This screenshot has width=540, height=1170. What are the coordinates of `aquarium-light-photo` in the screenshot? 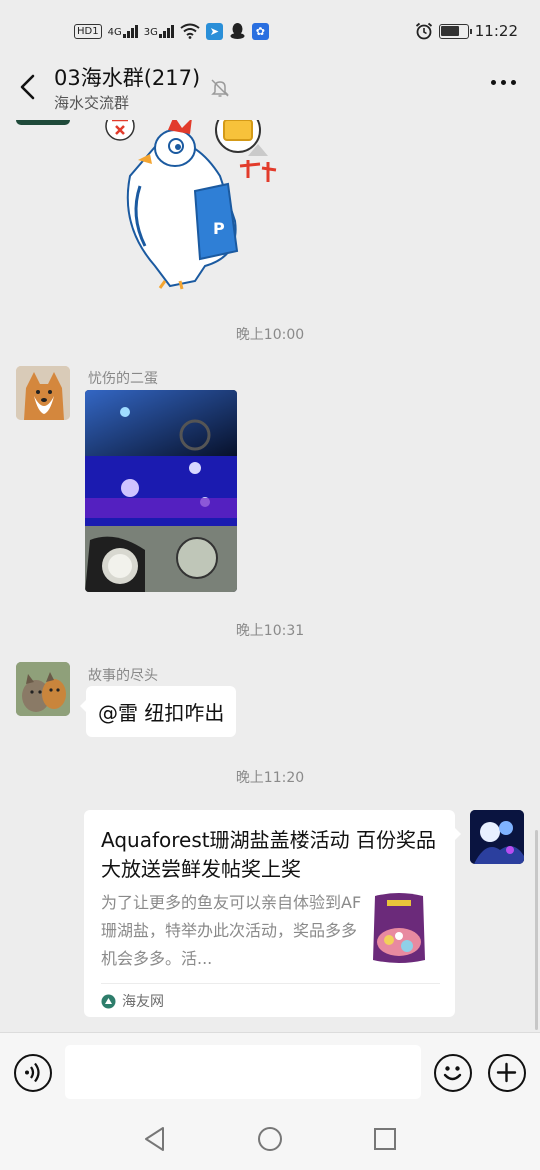 It's located at (161, 491).